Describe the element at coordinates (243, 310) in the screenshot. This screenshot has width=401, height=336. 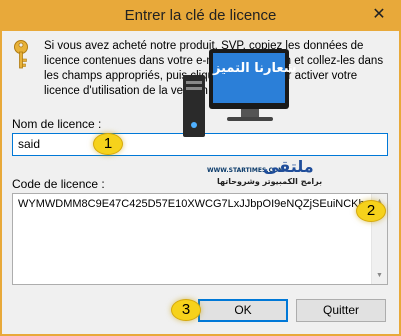
I see `ok-button: OK` at that location.